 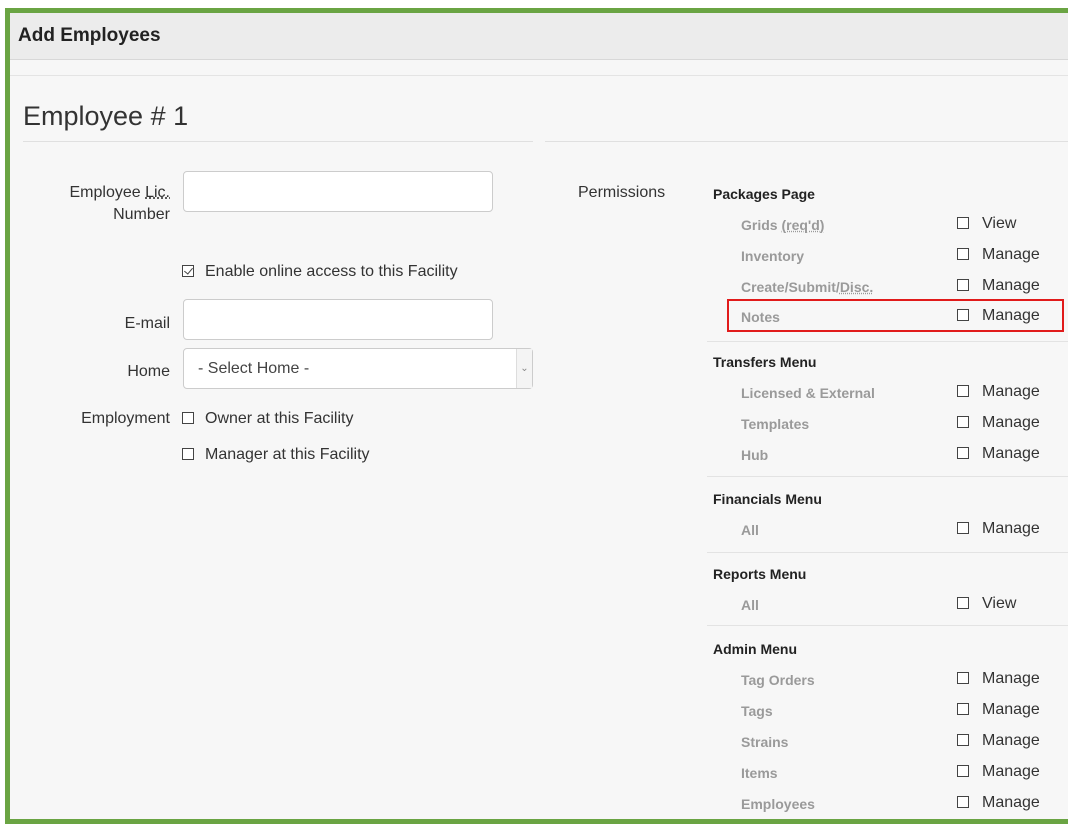 What do you see at coordinates (764, 194) in the screenshot?
I see `group-packages-page: Packages Page` at bounding box center [764, 194].